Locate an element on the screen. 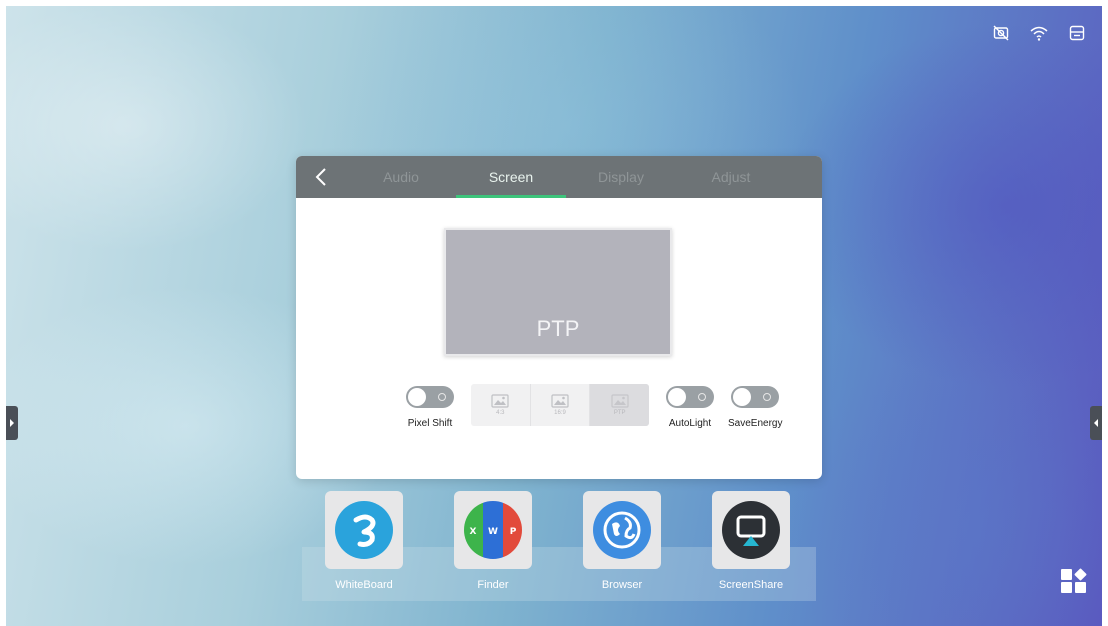 This screenshot has height=626, width=1108. browser-icon is located at coordinates (622, 530).